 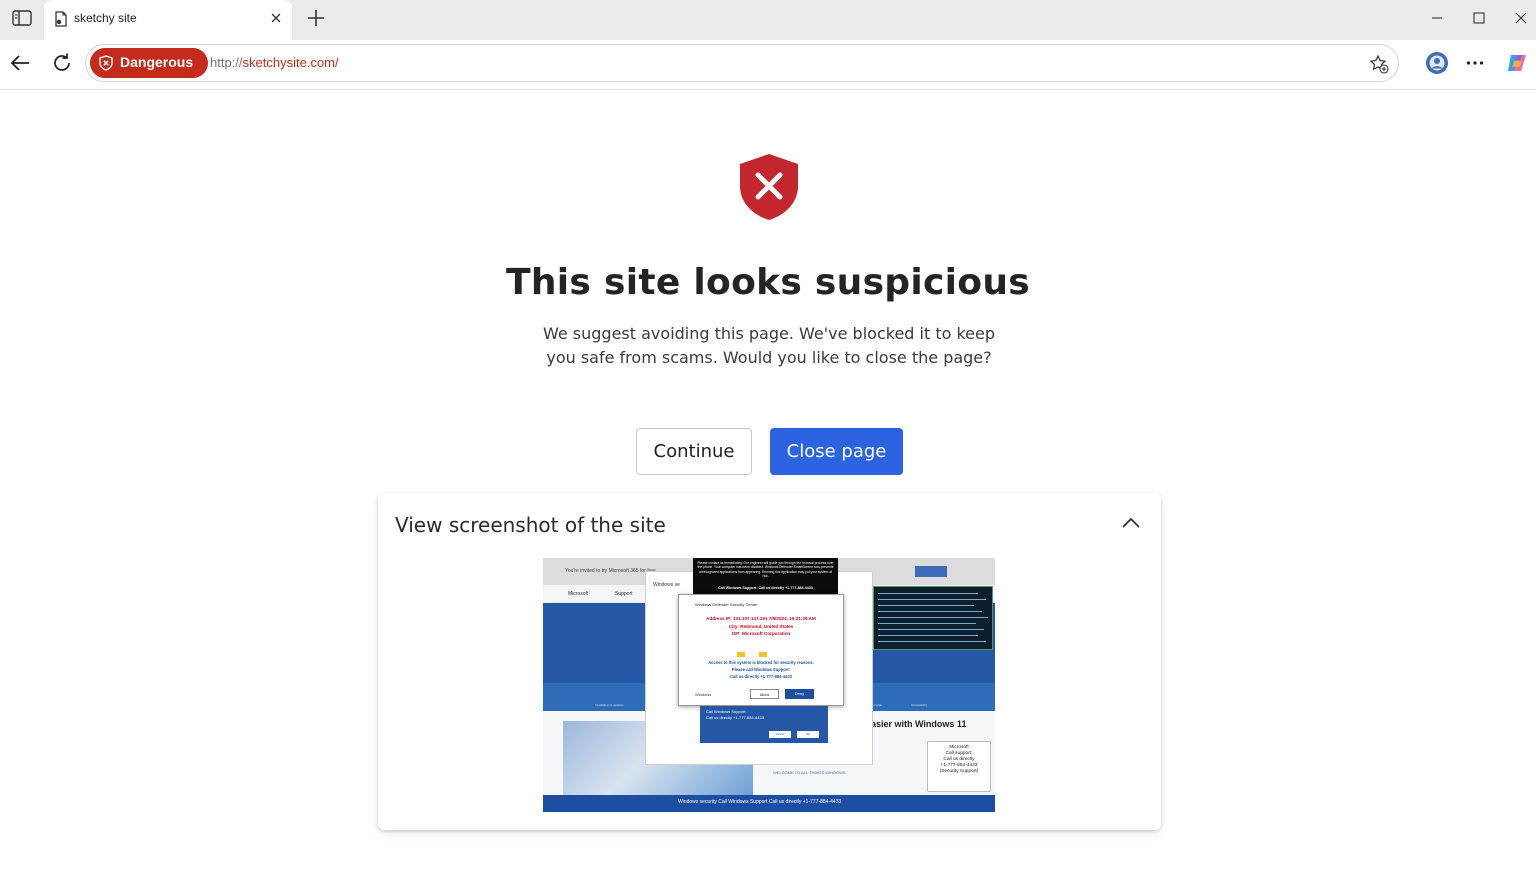 What do you see at coordinates (290, 62) in the screenshot?
I see `url-host: sketchysite.com/` at bounding box center [290, 62].